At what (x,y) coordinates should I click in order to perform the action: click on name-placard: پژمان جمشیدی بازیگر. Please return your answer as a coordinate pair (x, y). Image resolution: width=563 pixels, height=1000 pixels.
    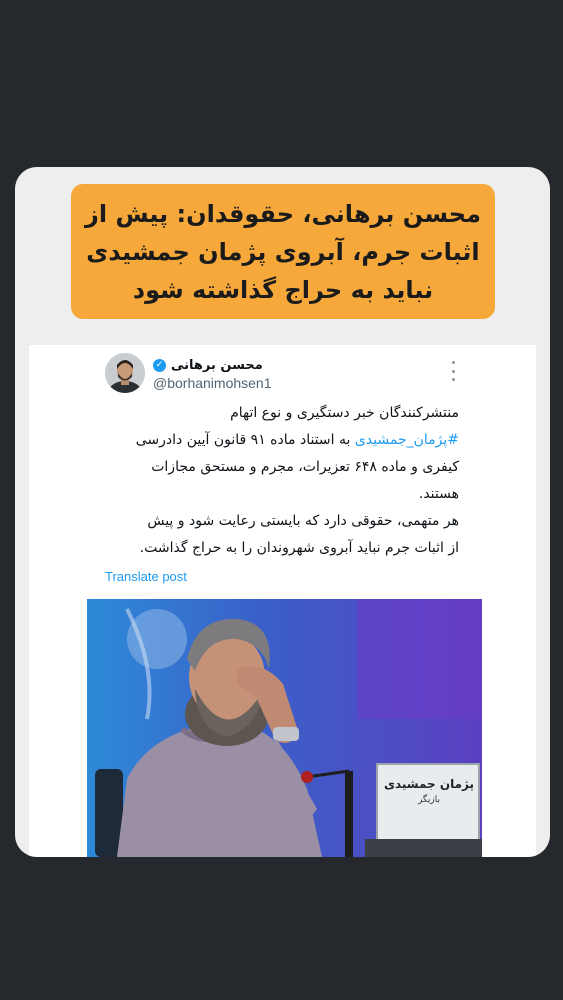
    Looking at the image, I should click on (429, 791).